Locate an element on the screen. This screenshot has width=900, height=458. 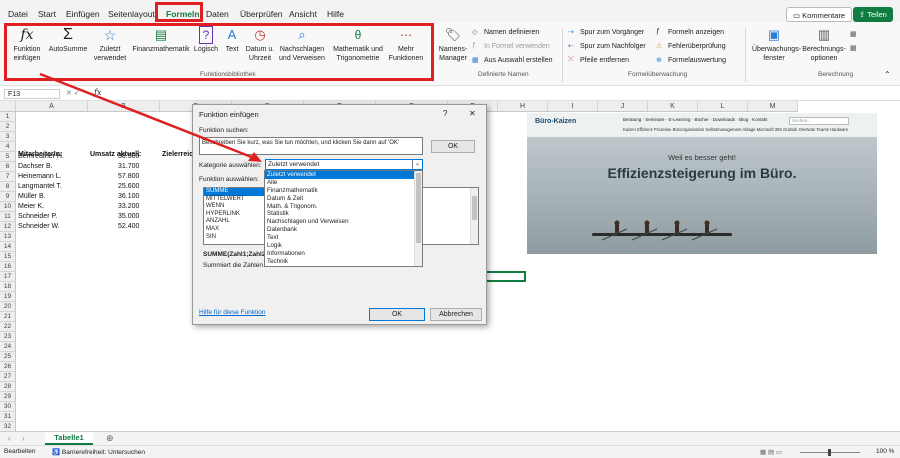
share-button: ⇪ Teilen is located at coordinates (873, 14).